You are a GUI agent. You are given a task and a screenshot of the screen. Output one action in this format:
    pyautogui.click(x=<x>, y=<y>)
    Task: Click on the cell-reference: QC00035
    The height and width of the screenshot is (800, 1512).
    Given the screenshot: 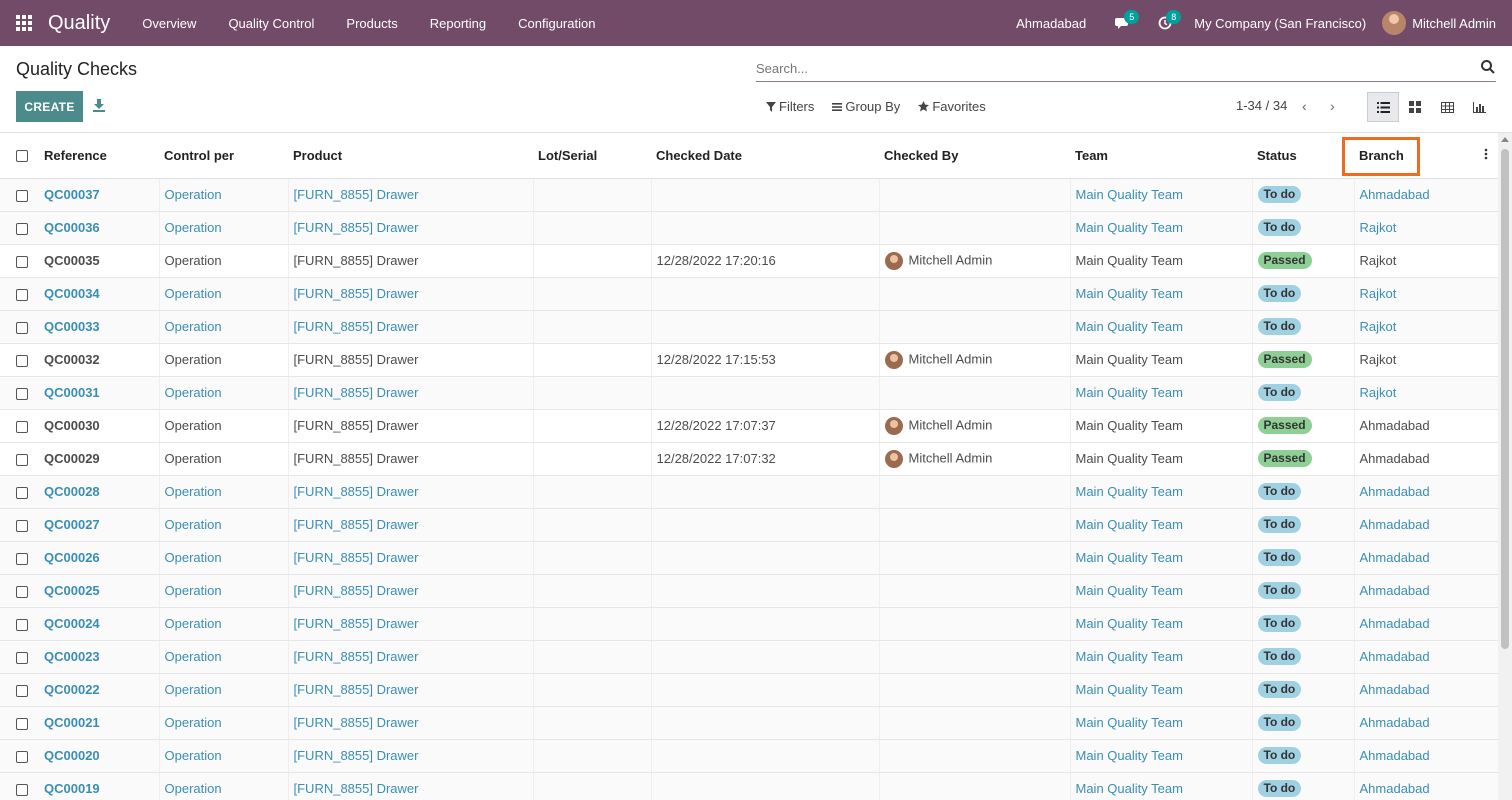 What is the action you would take?
    pyautogui.click(x=99, y=261)
    